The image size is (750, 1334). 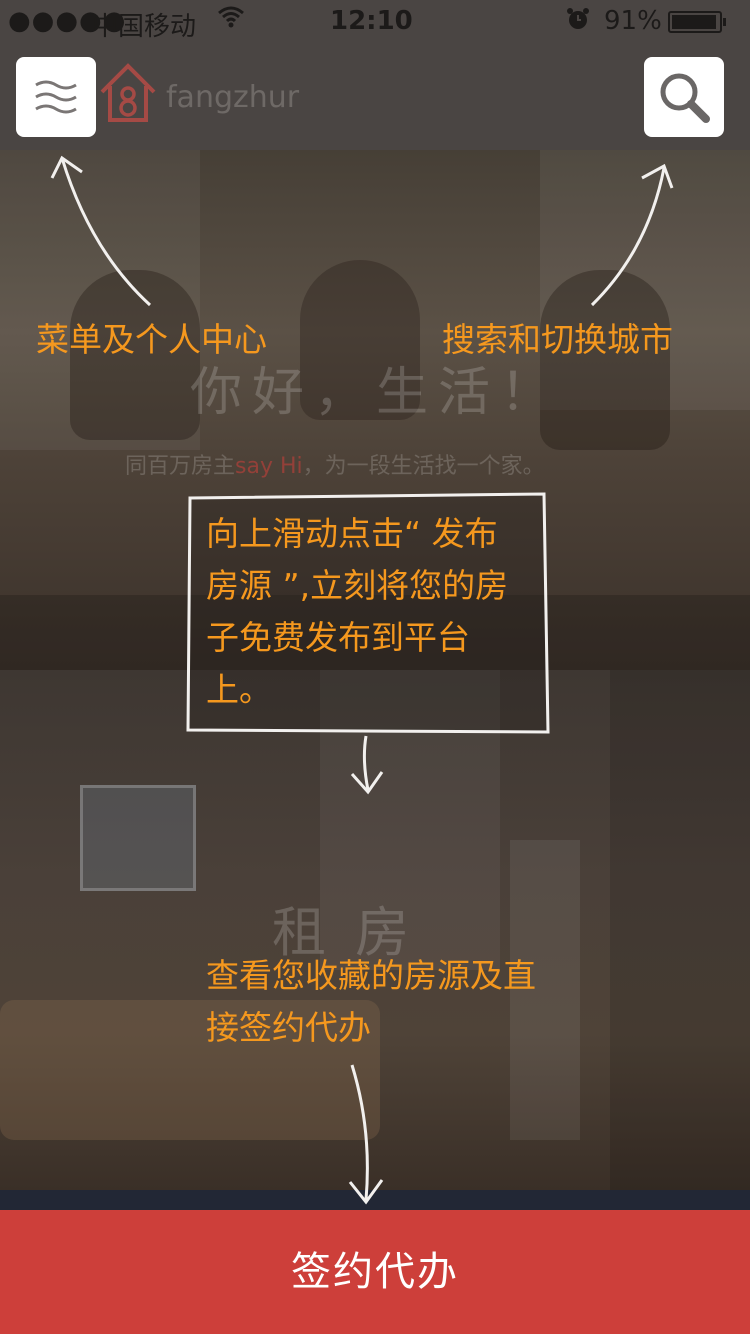 What do you see at coordinates (557, 339) in the screenshot?
I see `search-annotation: 搜索和切换城市` at bounding box center [557, 339].